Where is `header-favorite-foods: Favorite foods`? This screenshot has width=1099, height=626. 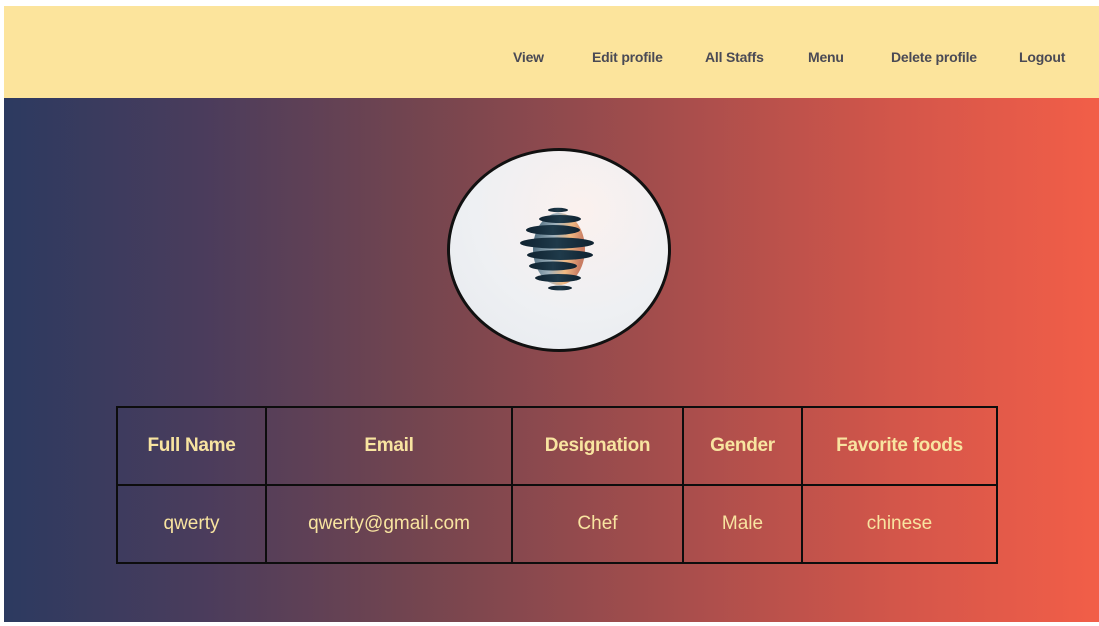 header-favorite-foods: Favorite foods is located at coordinates (899, 446).